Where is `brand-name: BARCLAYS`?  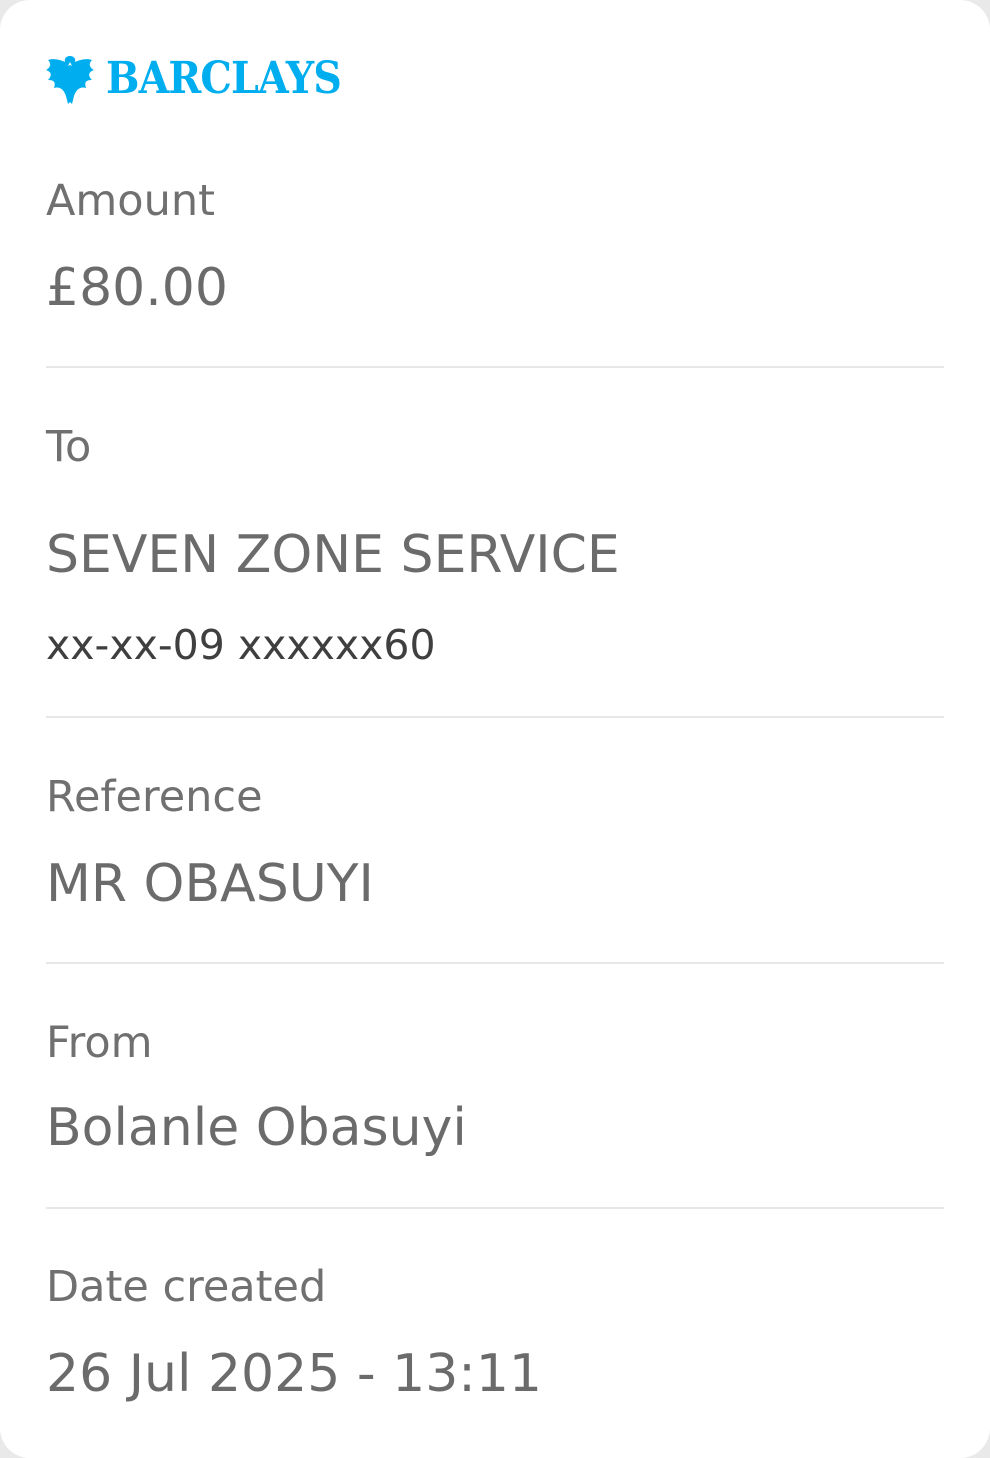 brand-name: BARCLAYS is located at coordinates (224, 78).